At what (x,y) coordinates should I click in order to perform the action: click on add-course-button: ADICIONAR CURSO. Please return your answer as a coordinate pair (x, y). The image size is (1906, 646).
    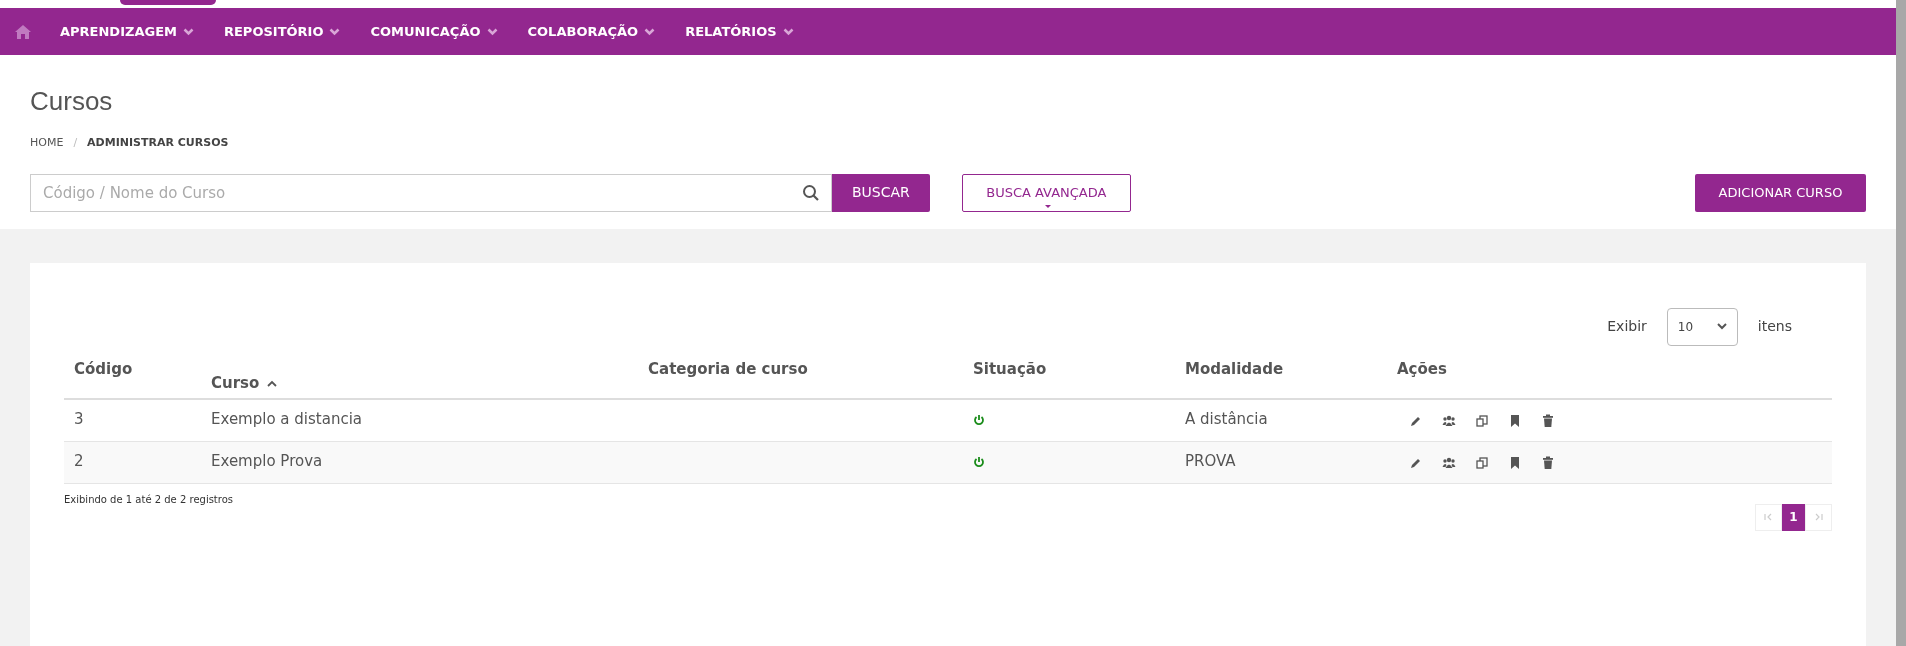
    Looking at the image, I should click on (1780, 192).